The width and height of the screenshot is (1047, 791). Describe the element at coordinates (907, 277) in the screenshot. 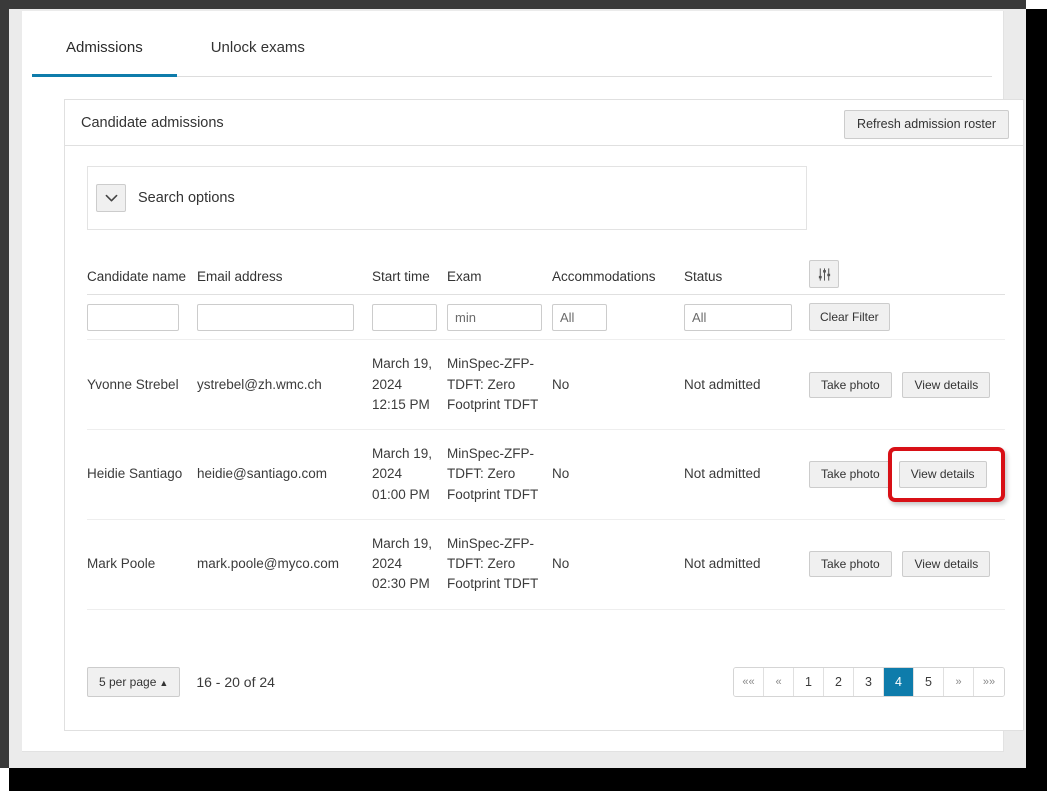

I see `column-header-tools` at that location.